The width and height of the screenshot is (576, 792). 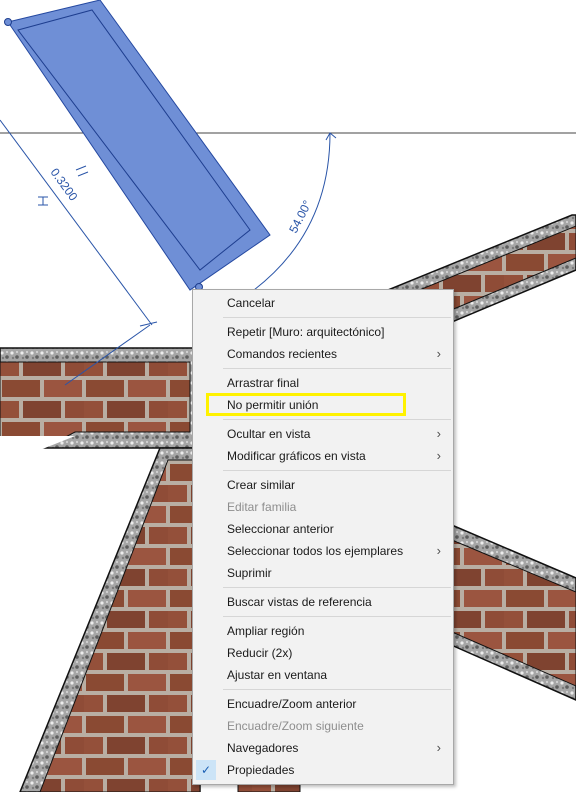 I want to click on menu-item-label: Modificar gráficos en vista, so click(x=296, y=456).